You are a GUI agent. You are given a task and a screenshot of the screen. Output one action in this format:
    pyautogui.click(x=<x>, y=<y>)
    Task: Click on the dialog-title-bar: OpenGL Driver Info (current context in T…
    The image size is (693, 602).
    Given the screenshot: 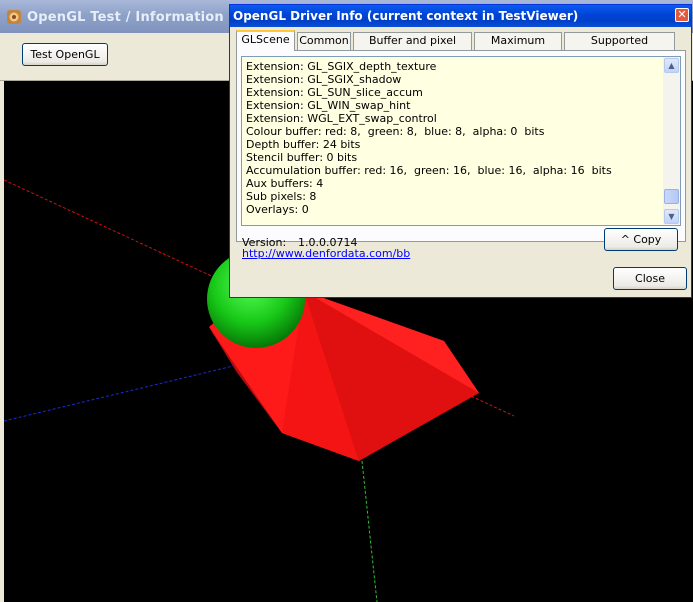 What is the action you would take?
    pyautogui.click(x=460, y=16)
    